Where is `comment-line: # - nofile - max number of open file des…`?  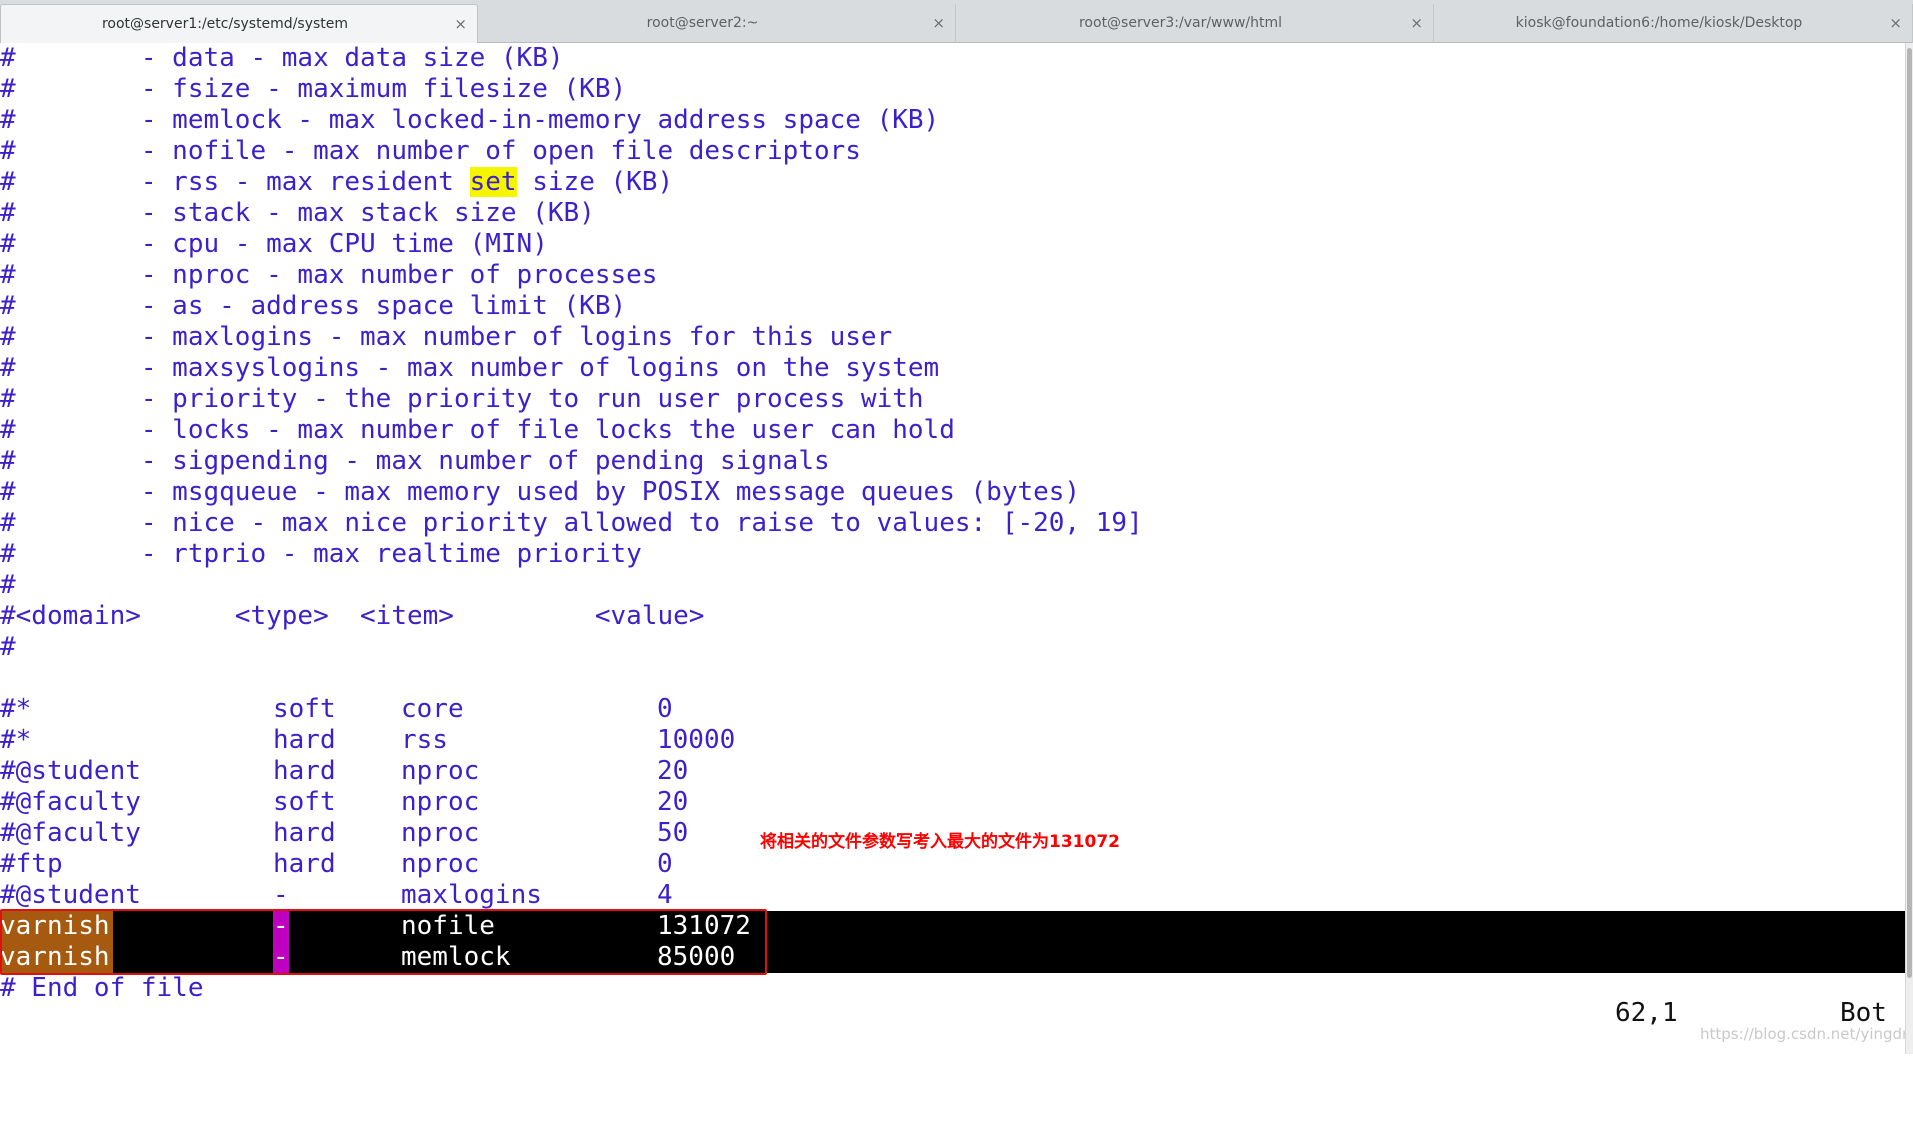 comment-line: # - nofile - max number of open file des… is located at coordinates (430, 151).